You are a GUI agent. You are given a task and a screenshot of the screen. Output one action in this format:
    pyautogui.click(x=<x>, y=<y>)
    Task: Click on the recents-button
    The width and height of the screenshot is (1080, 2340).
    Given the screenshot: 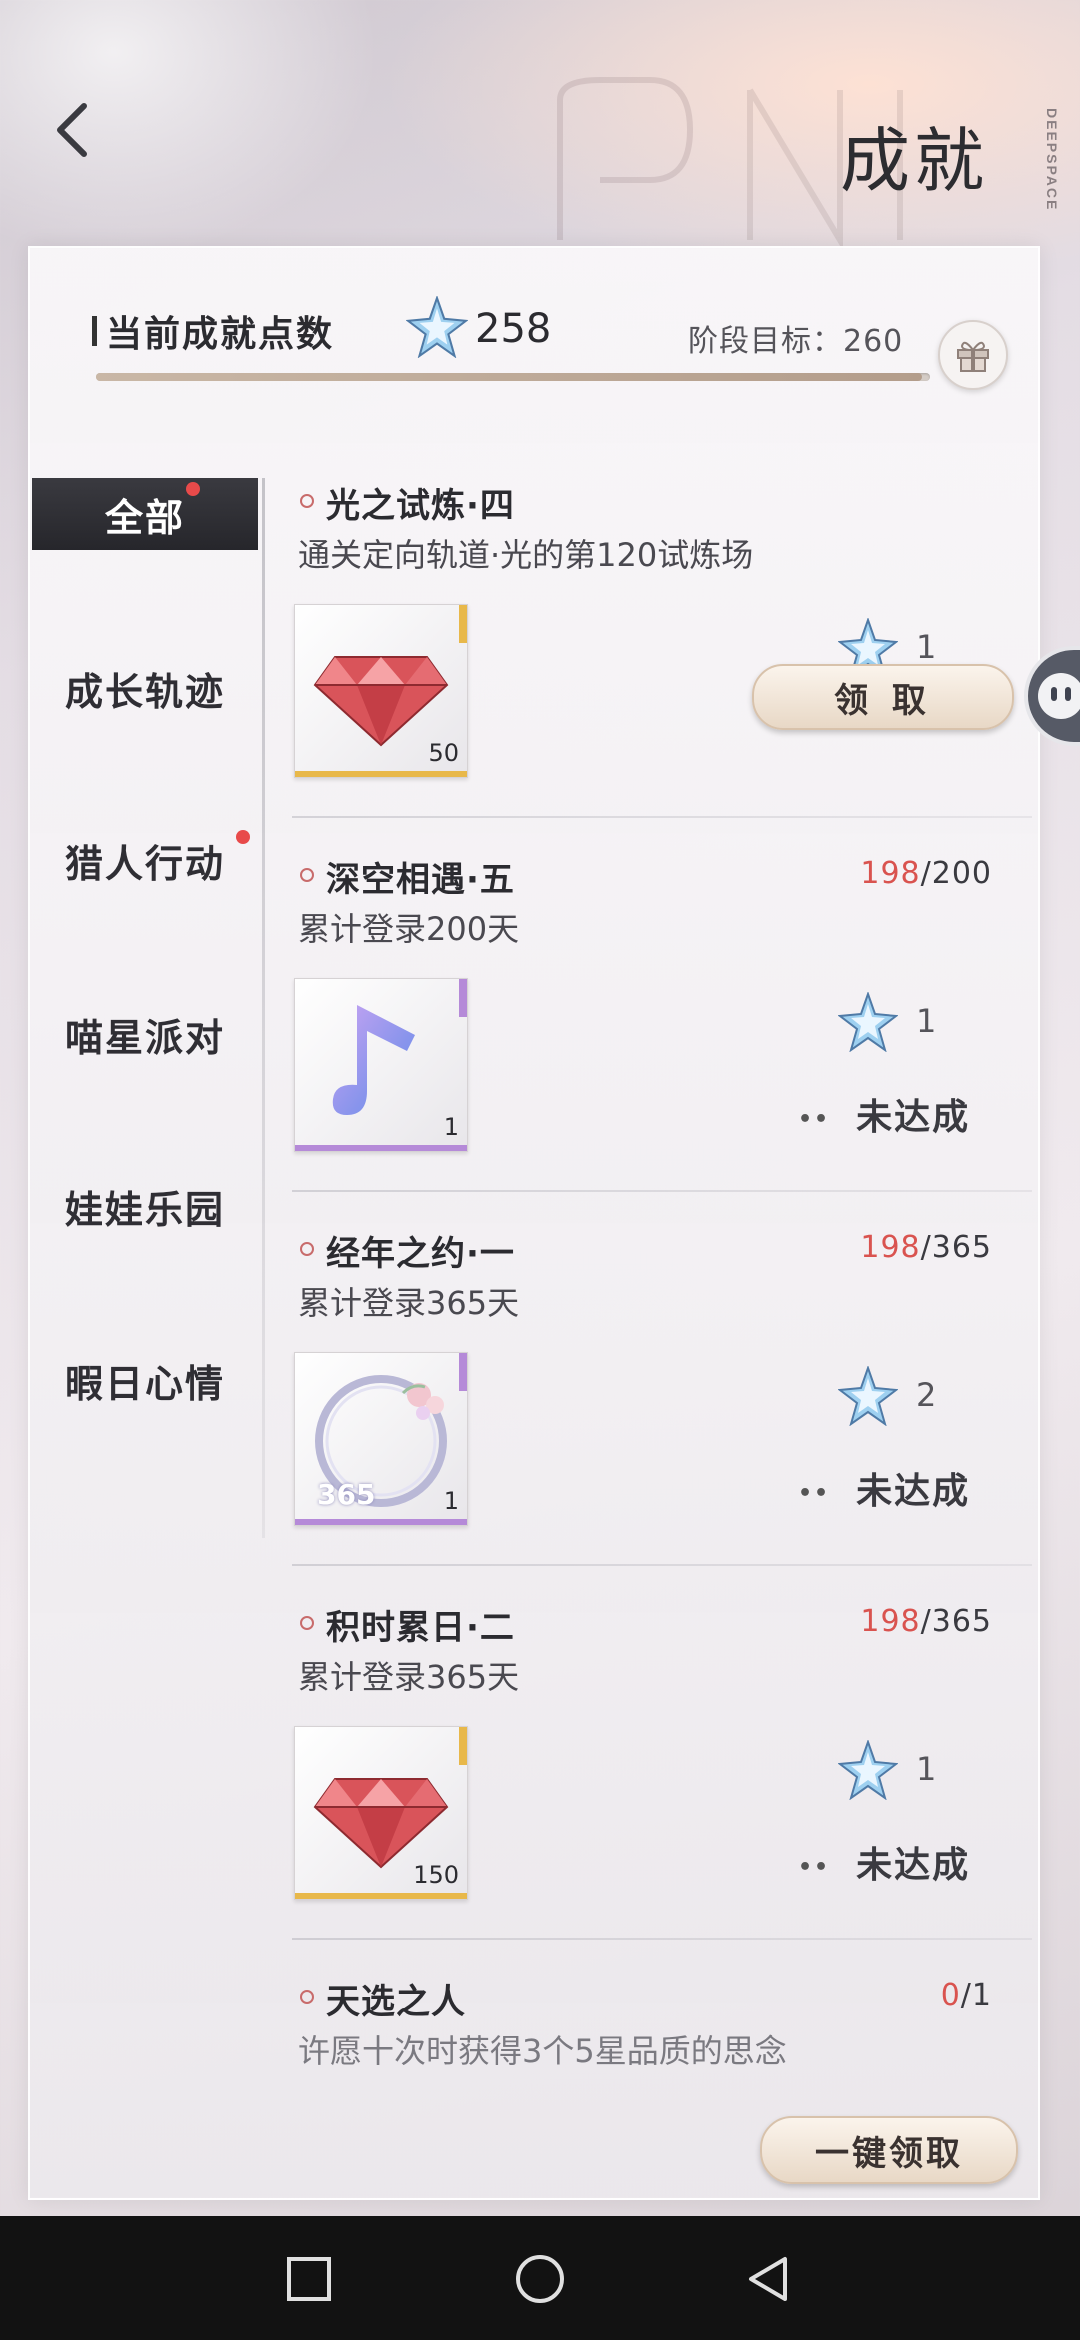 What is the action you would take?
    pyautogui.click(x=309, y=2279)
    